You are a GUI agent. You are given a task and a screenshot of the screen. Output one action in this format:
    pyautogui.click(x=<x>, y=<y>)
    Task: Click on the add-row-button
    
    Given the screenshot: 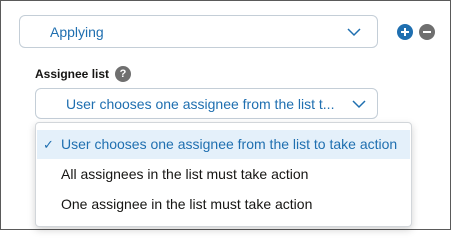 What is the action you would take?
    pyautogui.click(x=405, y=32)
    